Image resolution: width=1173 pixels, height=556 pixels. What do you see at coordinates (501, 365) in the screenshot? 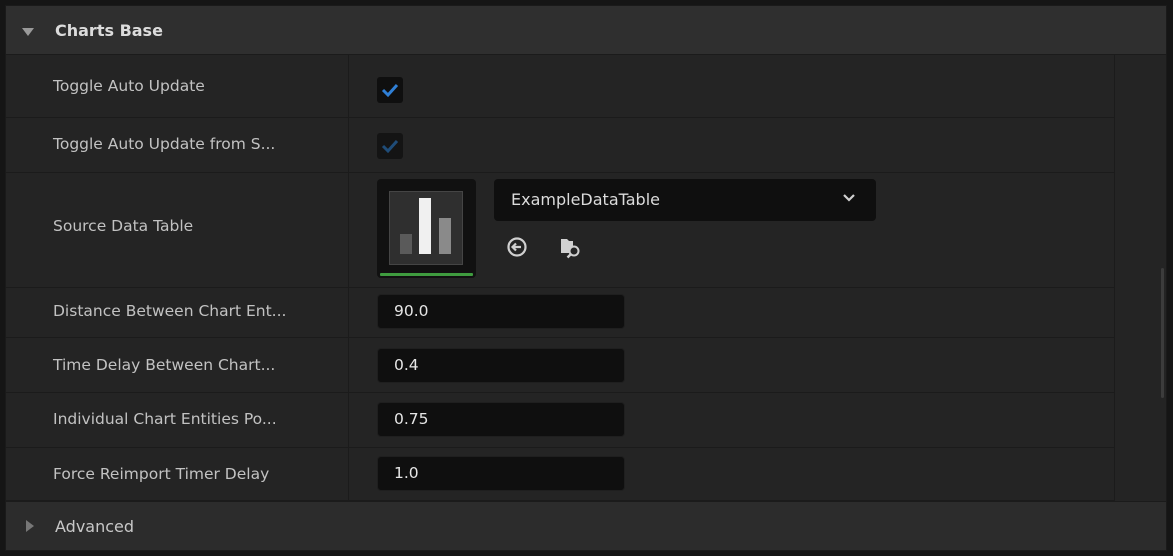
I see `time-delay-between-chart-input: 0.4` at bounding box center [501, 365].